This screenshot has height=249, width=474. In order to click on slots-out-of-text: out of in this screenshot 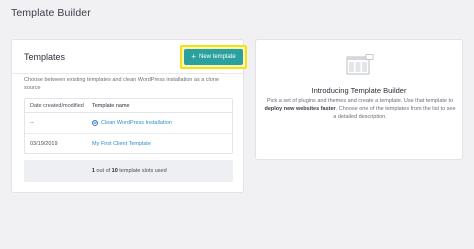, I will do `click(103, 171)`.